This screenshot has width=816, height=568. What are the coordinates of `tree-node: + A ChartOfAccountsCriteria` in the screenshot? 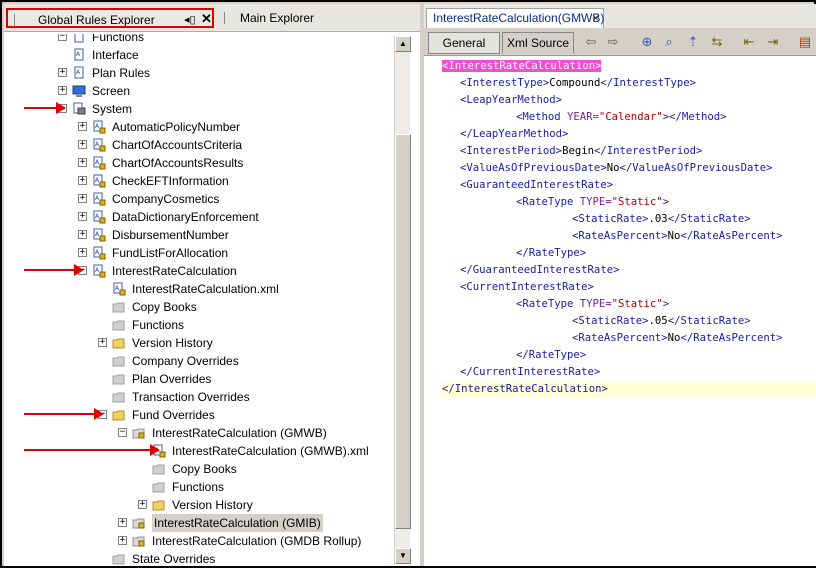 It's located at (206, 145).